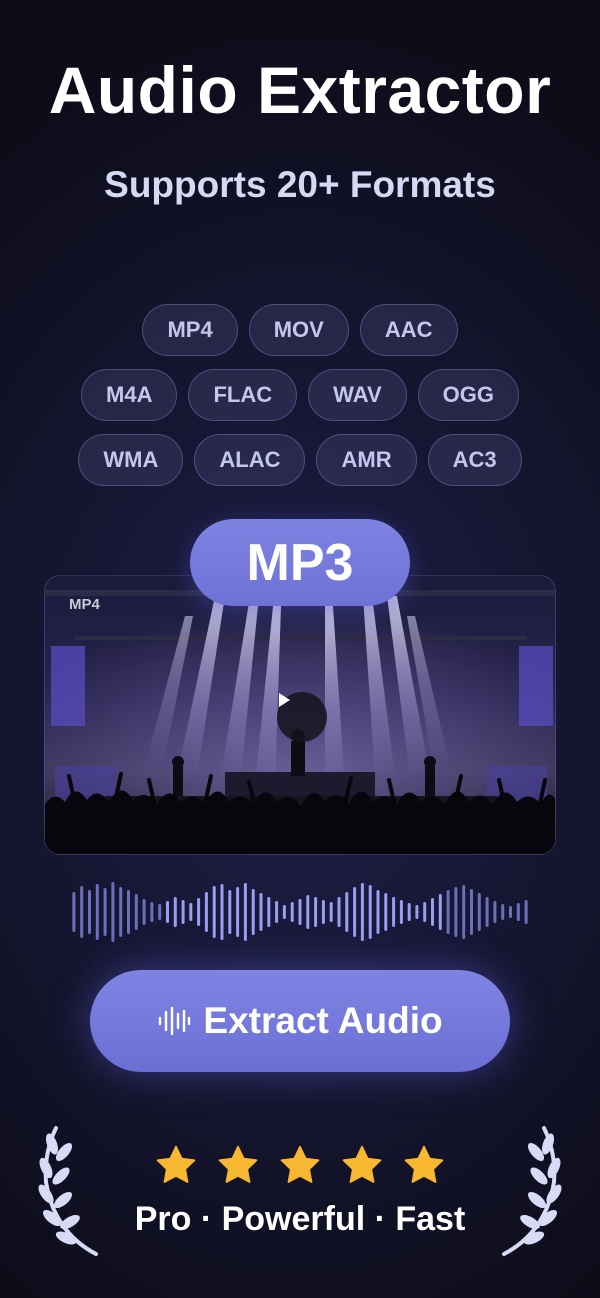  I want to click on format-chip-flac: FLAC, so click(243, 395).